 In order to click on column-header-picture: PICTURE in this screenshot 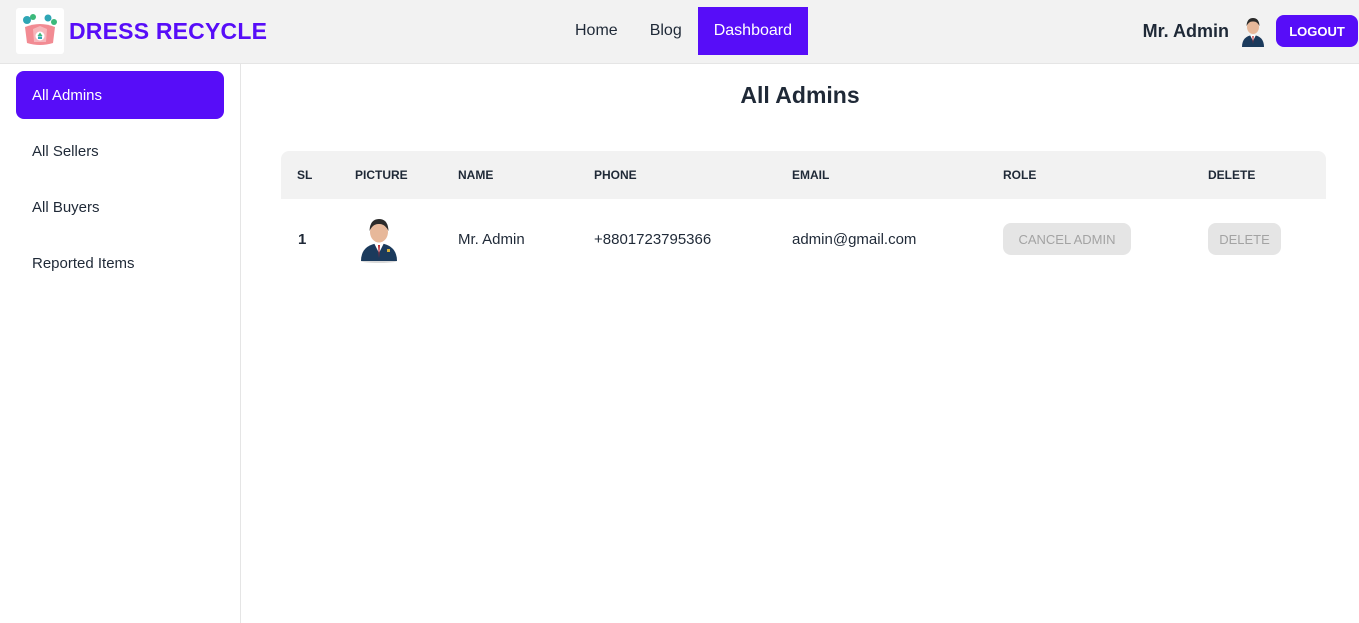, I will do `click(381, 175)`.